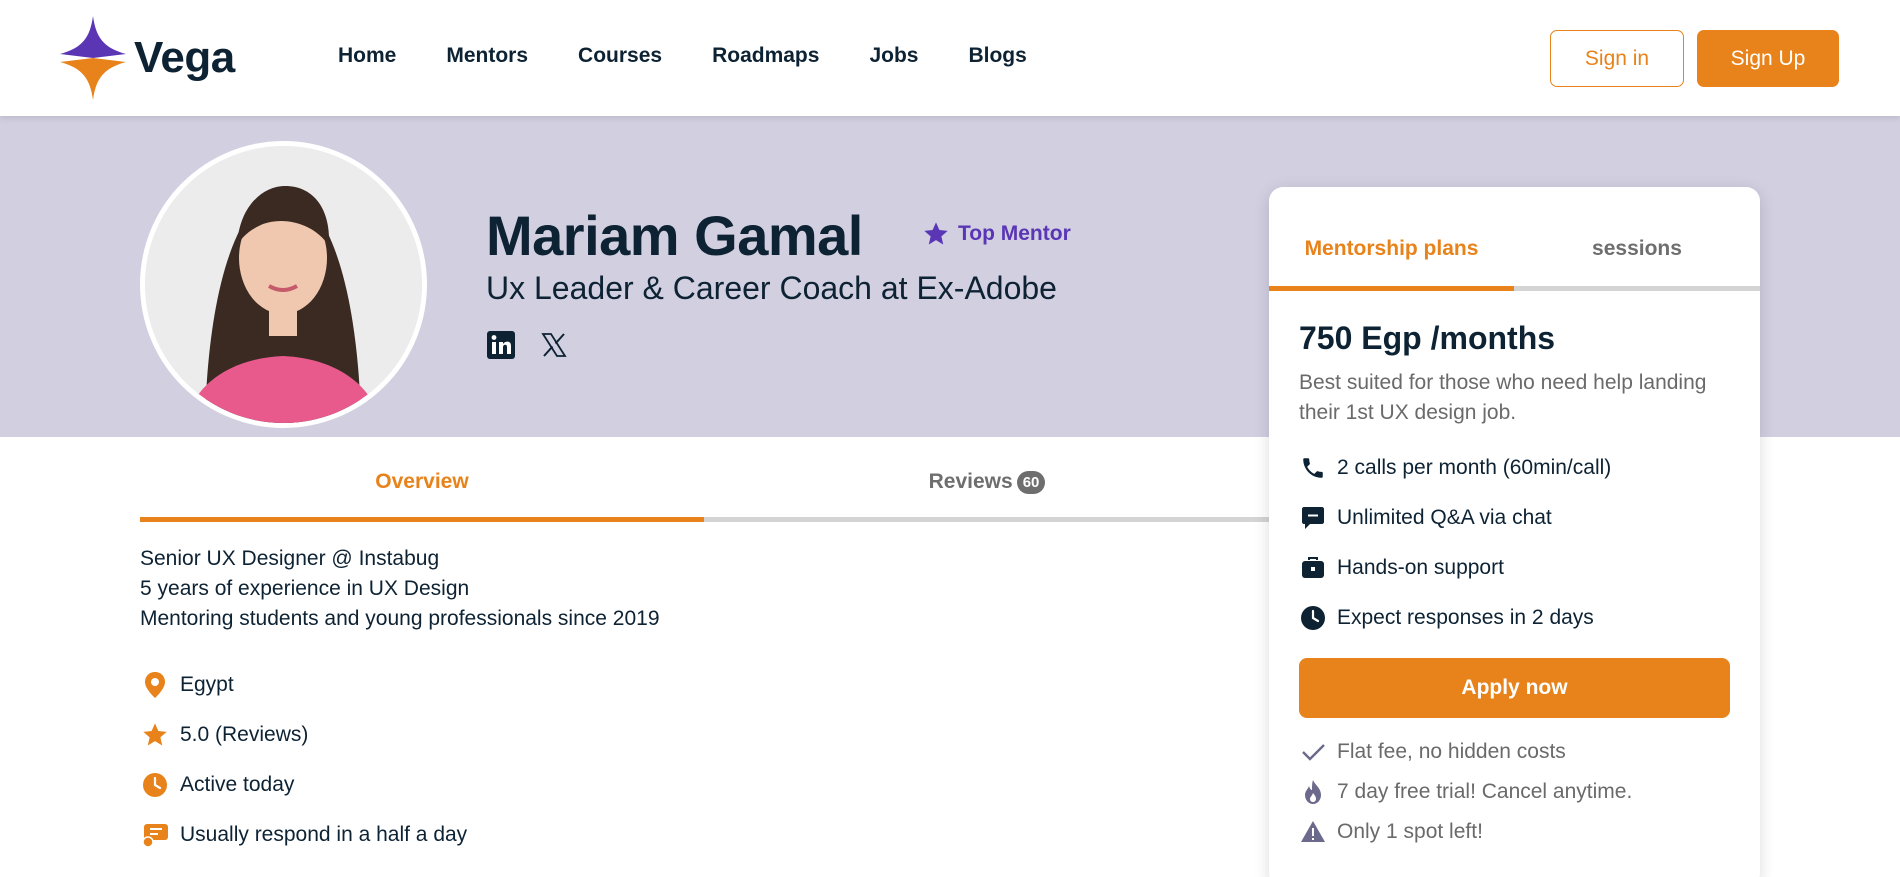 The width and height of the screenshot is (1900, 877). What do you see at coordinates (155, 685) in the screenshot?
I see `location-pin-icon` at bounding box center [155, 685].